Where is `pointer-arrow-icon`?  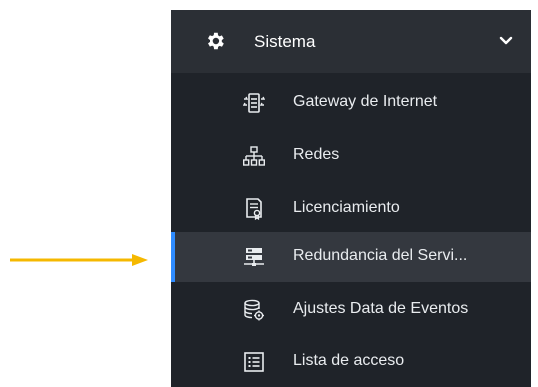
pointer-arrow-icon is located at coordinates (80, 260).